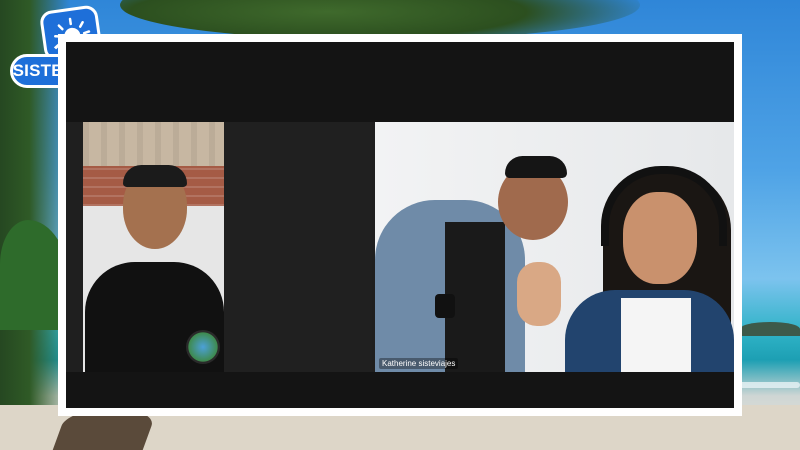  Describe the element at coordinates (155, 176) in the screenshot. I see `participant-hair` at that location.